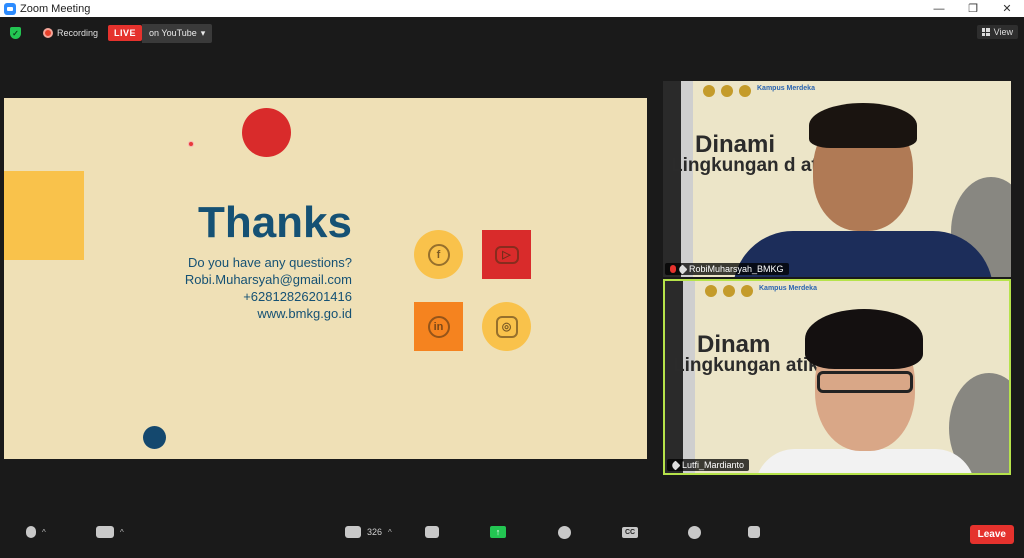 The height and width of the screenshot is (558, 1024). I want to click on apps-button, so click(754, 532).